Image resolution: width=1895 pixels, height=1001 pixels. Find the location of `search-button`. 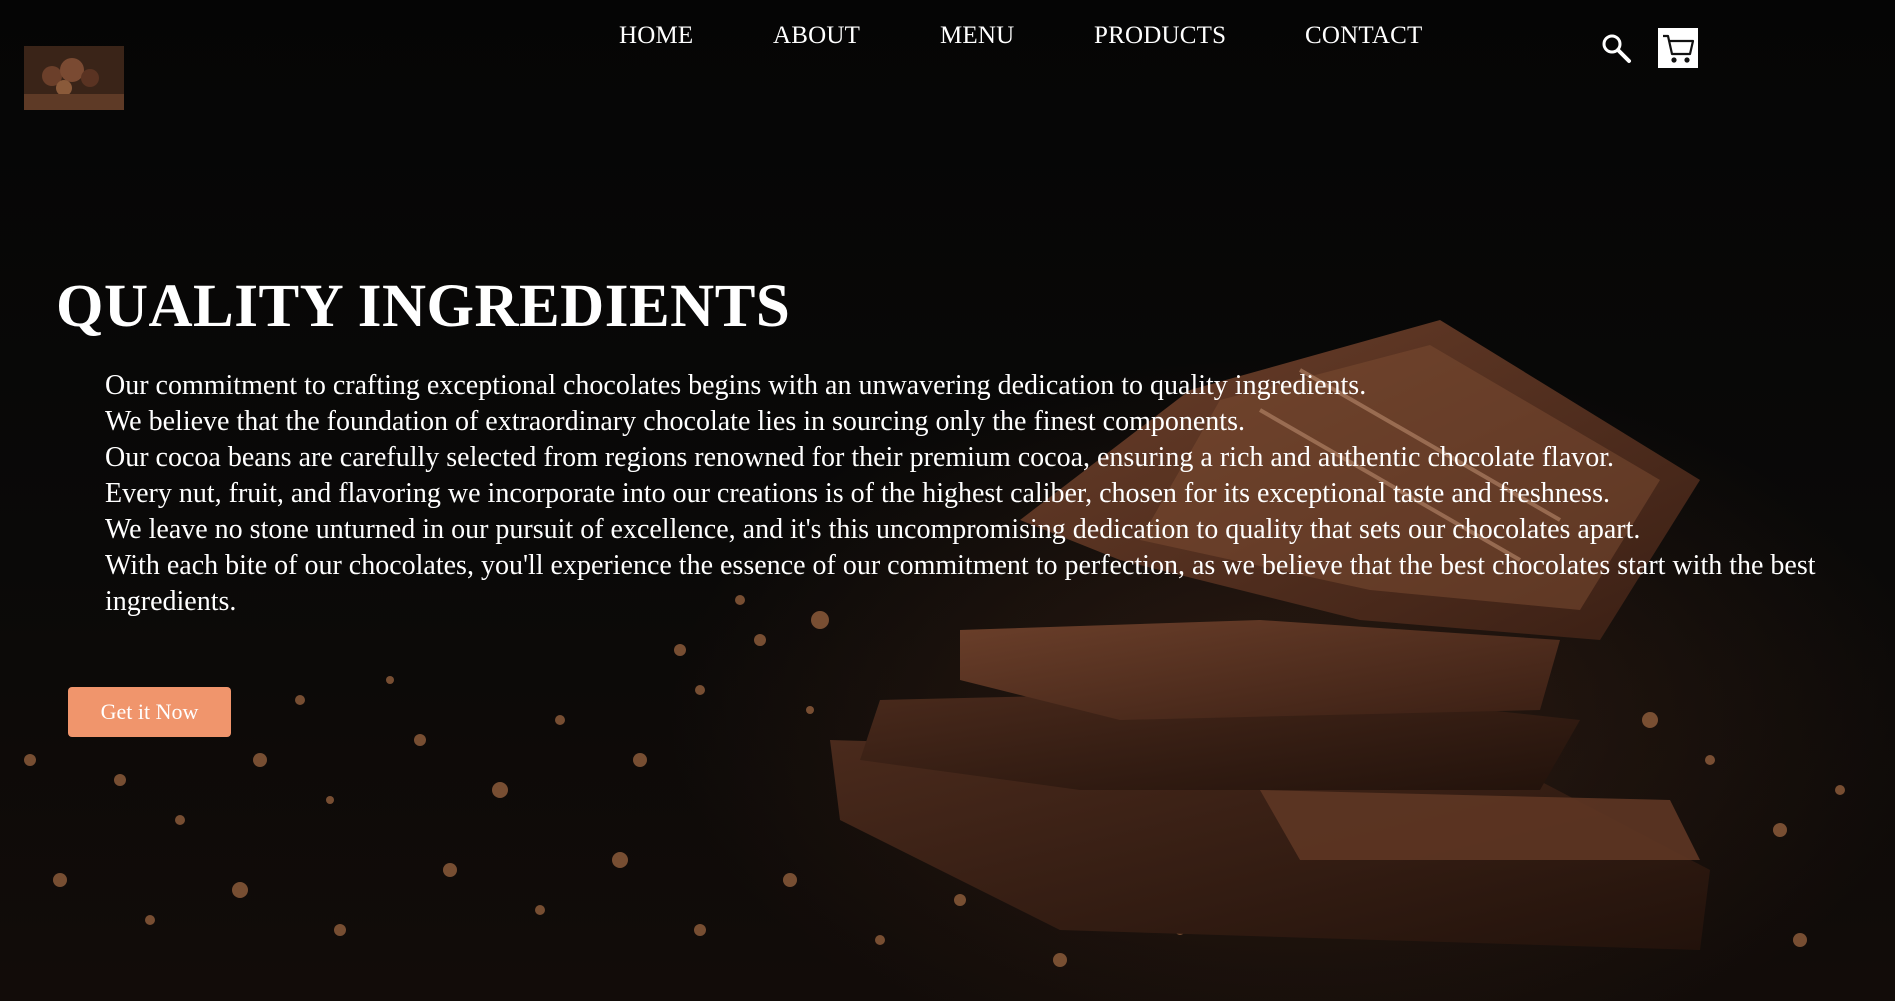

search-button is located at coordinates (1616, 48).